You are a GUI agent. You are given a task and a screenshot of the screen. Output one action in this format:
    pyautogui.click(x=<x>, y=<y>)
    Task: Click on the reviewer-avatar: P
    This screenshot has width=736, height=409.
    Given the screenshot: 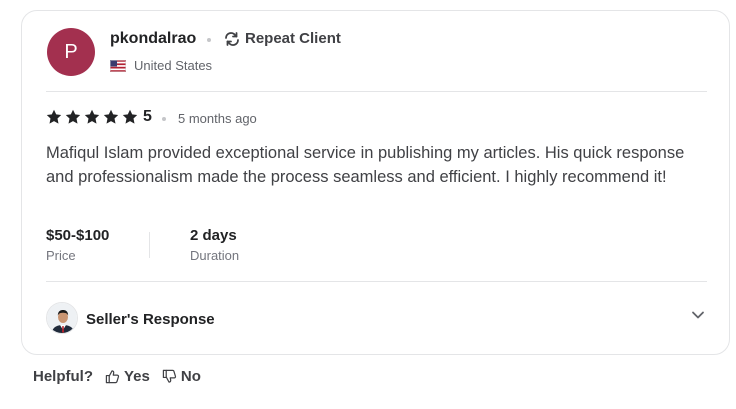 What is the action you would take?
    pyautogui.click(x=71, y=52)
    